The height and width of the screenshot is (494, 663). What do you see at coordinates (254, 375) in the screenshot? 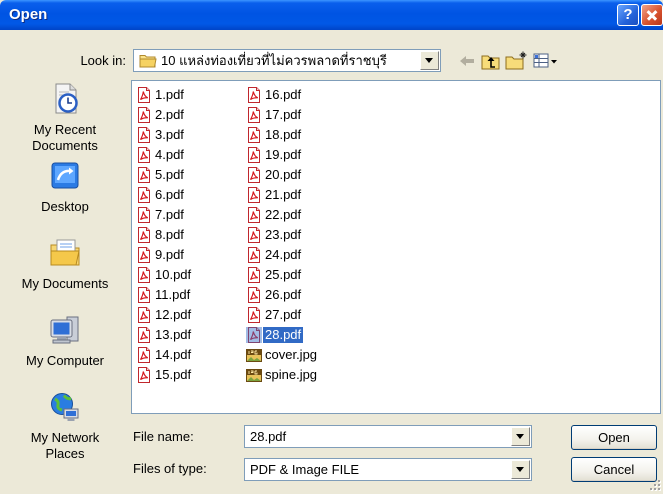
I see `jpg-file-icon` at bounding box center [254, 375].